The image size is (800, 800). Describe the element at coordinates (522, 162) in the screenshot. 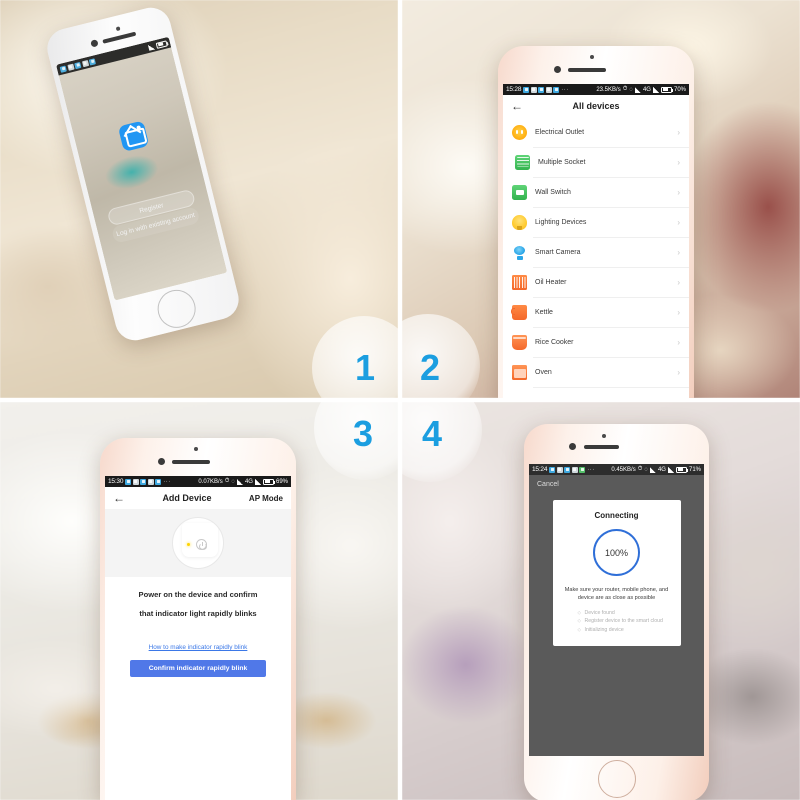

I see `multiple-socket-icon` at that location.